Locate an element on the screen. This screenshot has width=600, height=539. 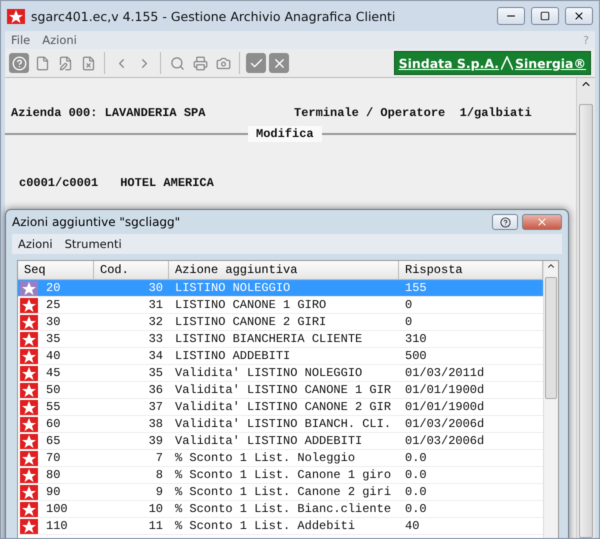
table-cell-text: 25 is located at coordinates (53, 305).